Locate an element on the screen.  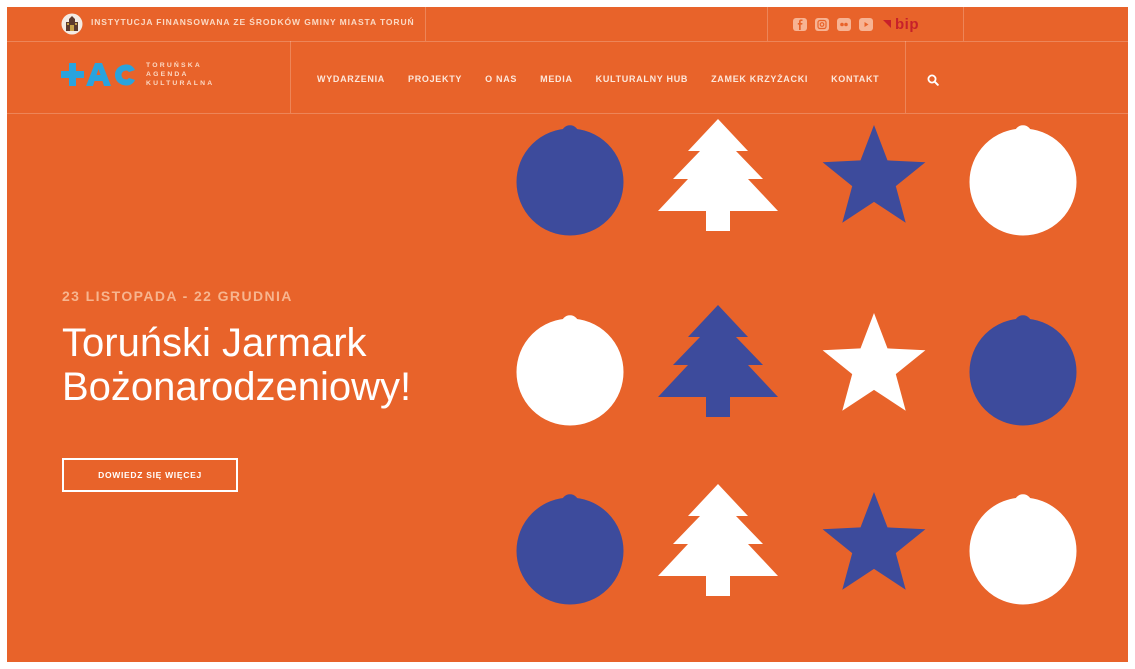
nav-item-media: MEDIA is located at coordinates (556, 79).